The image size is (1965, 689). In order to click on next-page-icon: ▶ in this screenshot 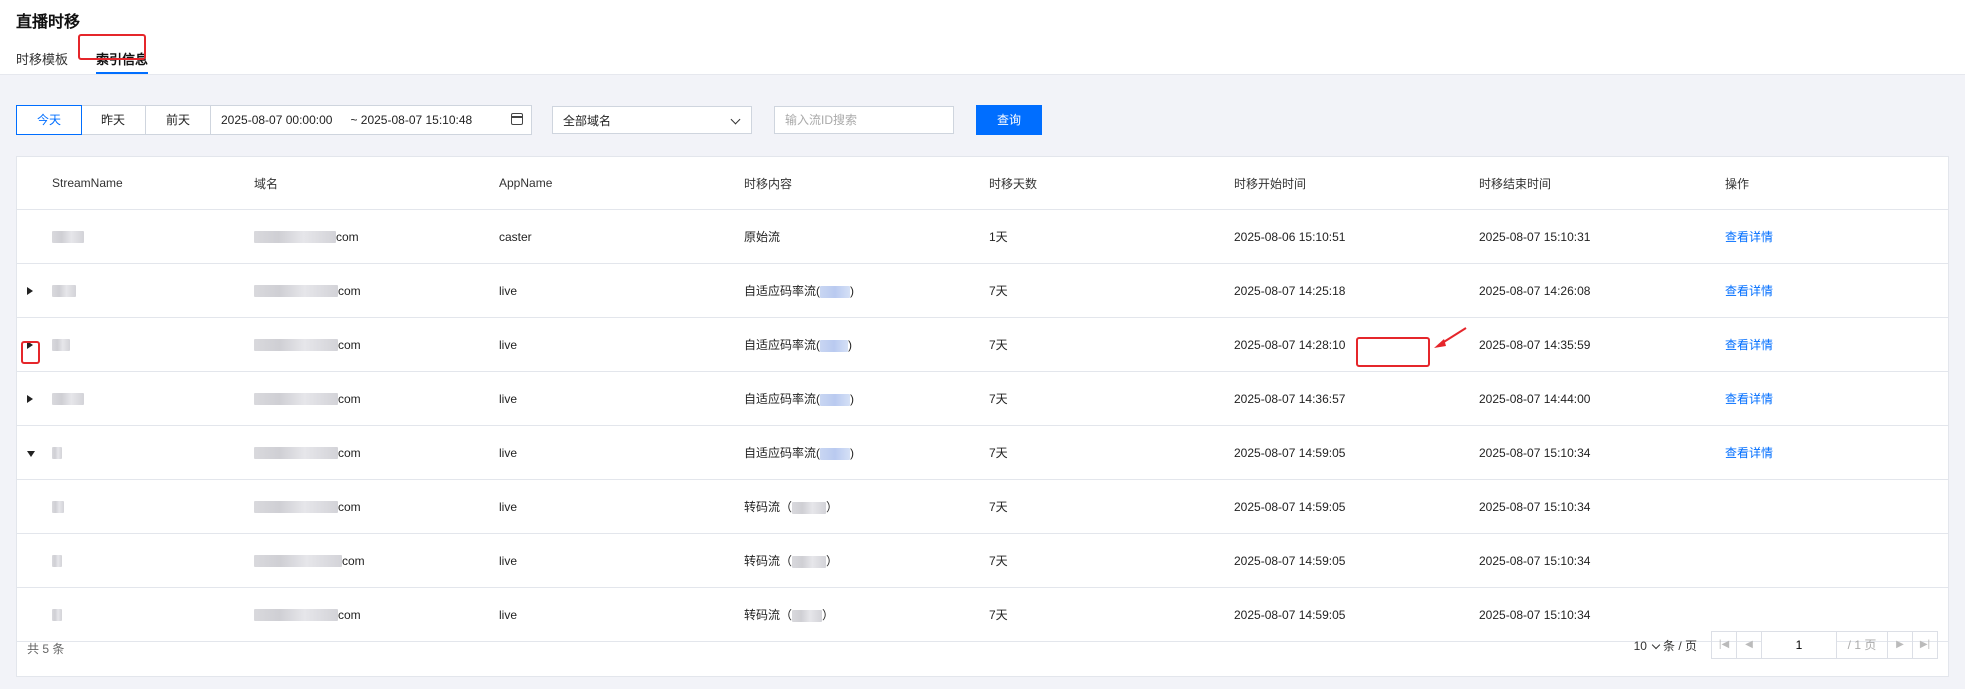, I will do `click(1900, 645)`.